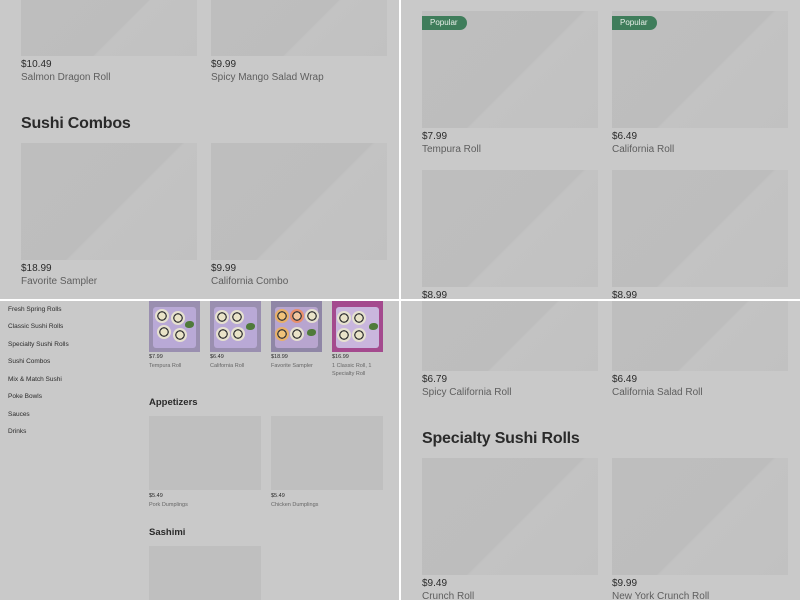  Describe the element at coordinates (19, 414) in the screenshot. I see `sidebar-item: Sauces` at that location.